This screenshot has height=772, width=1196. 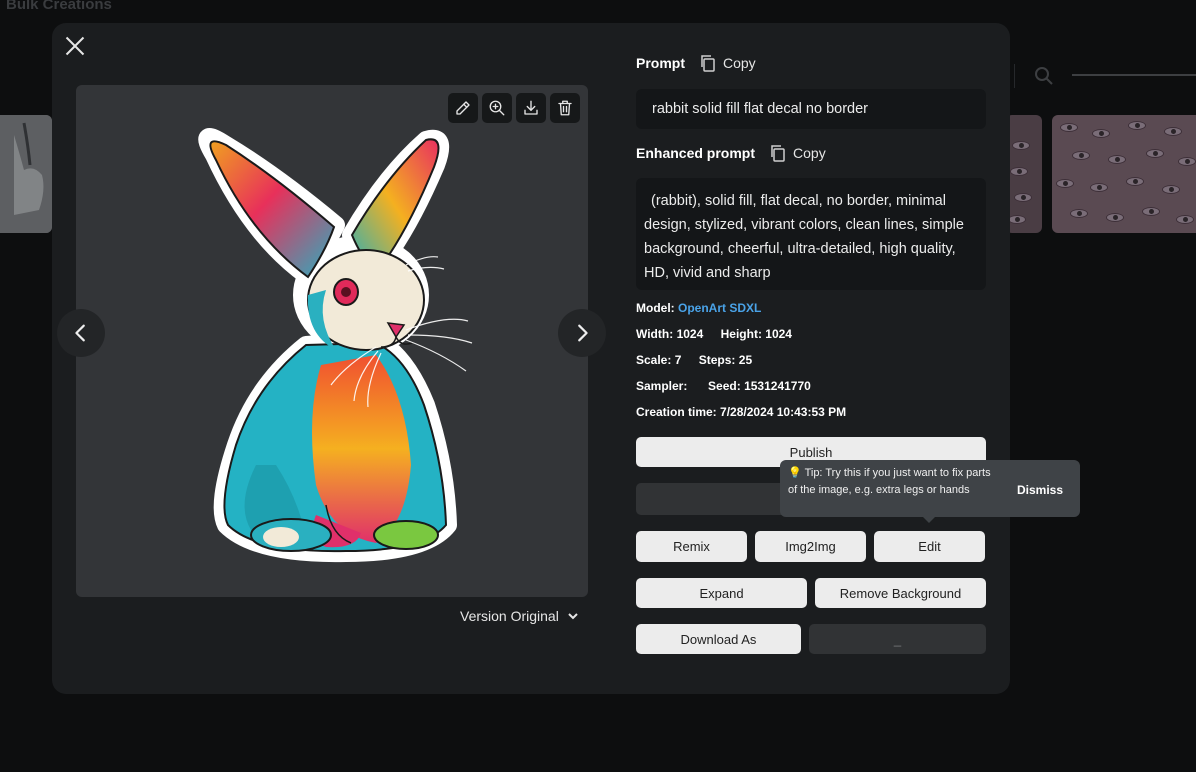 What do you see at coordinates (690, 334) in the screenshot?
I see `width-value: 1024` at bounding box center [690, 334].